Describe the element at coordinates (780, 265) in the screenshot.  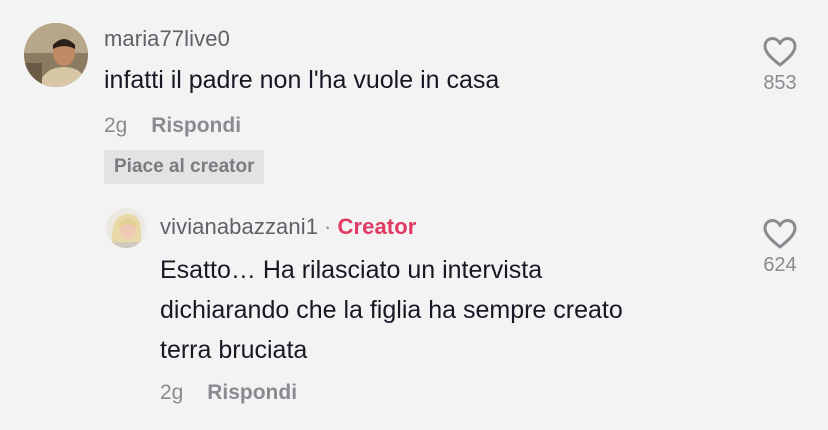
I see `like-count: 624` at that location.